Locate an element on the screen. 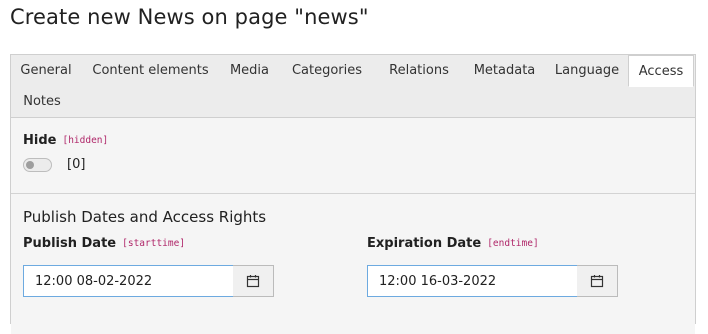  hide-field-code: [hidden] is located at coordinates (85, 140).